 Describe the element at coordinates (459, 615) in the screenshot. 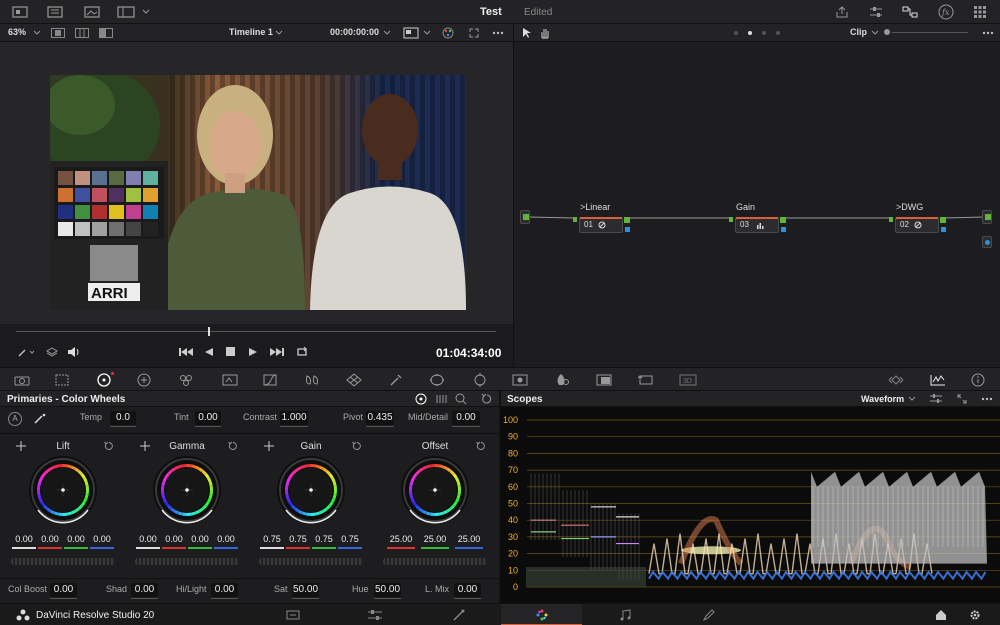

I see `fusion-page-icon` at that location.